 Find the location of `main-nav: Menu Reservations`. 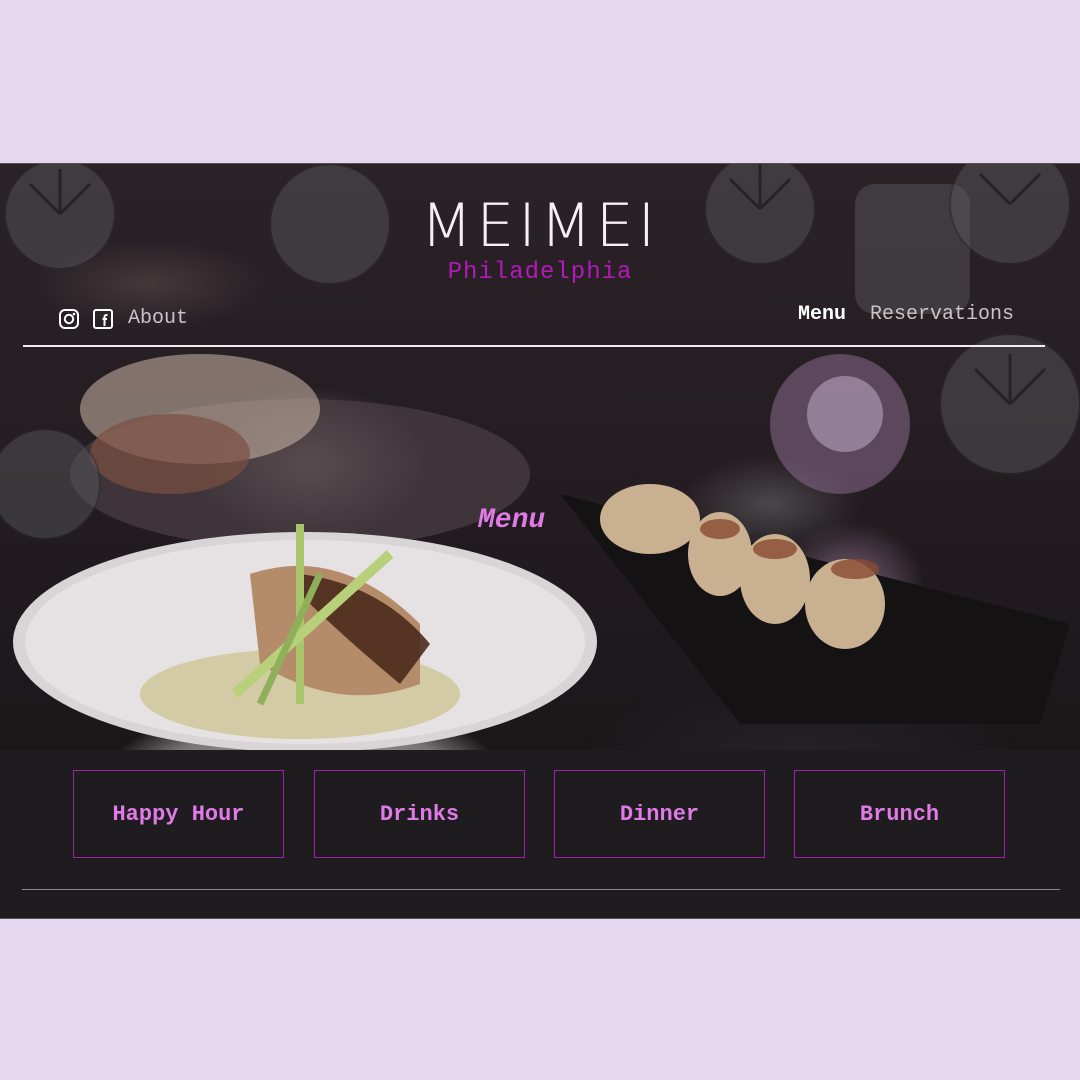

main-nav: Menu Reservations is located at coordinates (906, 314).